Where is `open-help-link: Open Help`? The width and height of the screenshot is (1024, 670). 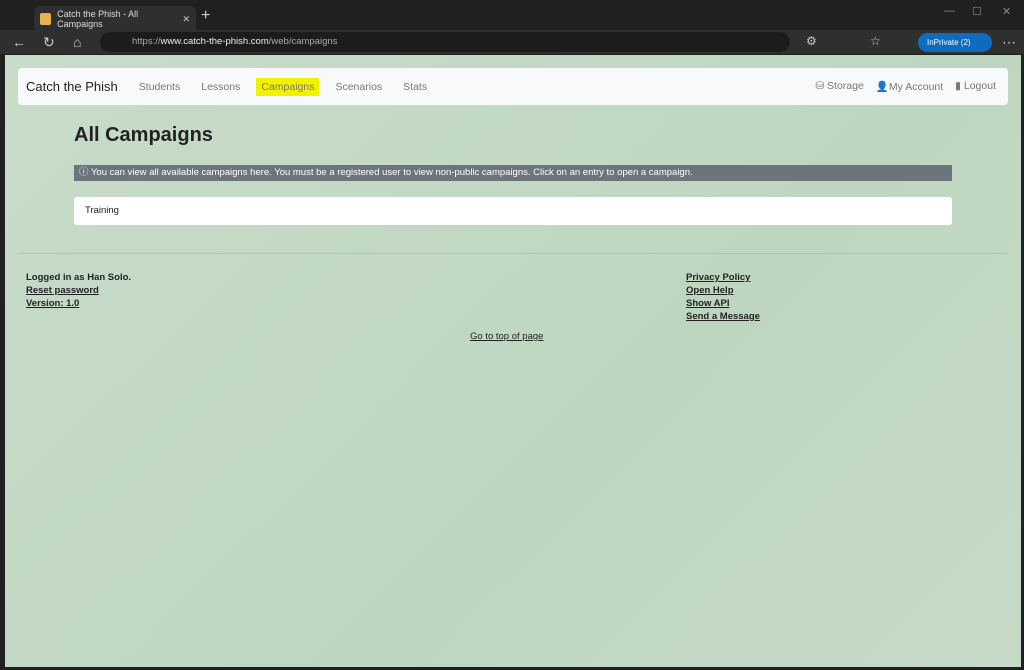
open-help-link: Open Help is located at coordinates (723, 290).